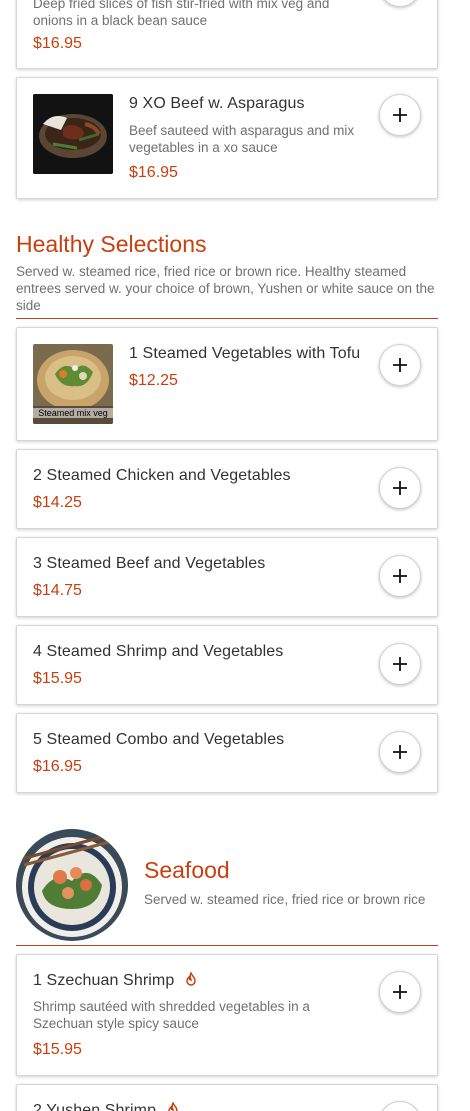 The width and height of the screenshot is (470, 1111). Describe the element at coordinates (73, 134) in the screenshot. I see `item-image` at that location.